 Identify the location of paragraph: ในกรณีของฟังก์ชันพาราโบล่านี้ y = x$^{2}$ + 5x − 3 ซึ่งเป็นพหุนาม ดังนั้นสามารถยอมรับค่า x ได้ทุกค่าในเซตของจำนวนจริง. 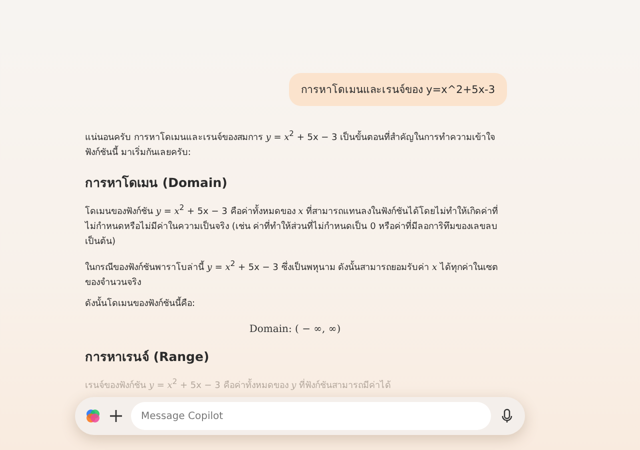
(292, 274).